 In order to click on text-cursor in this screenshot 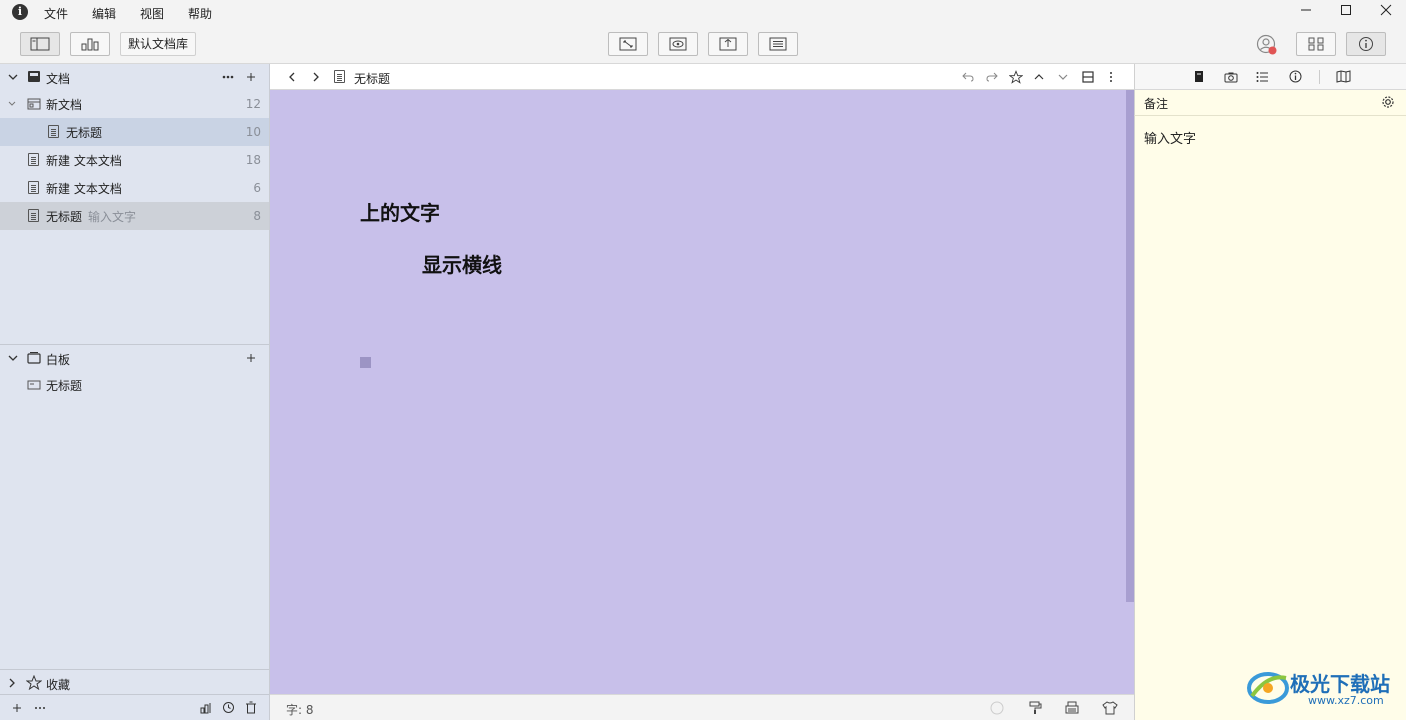, I will do `click(365, 362)`.